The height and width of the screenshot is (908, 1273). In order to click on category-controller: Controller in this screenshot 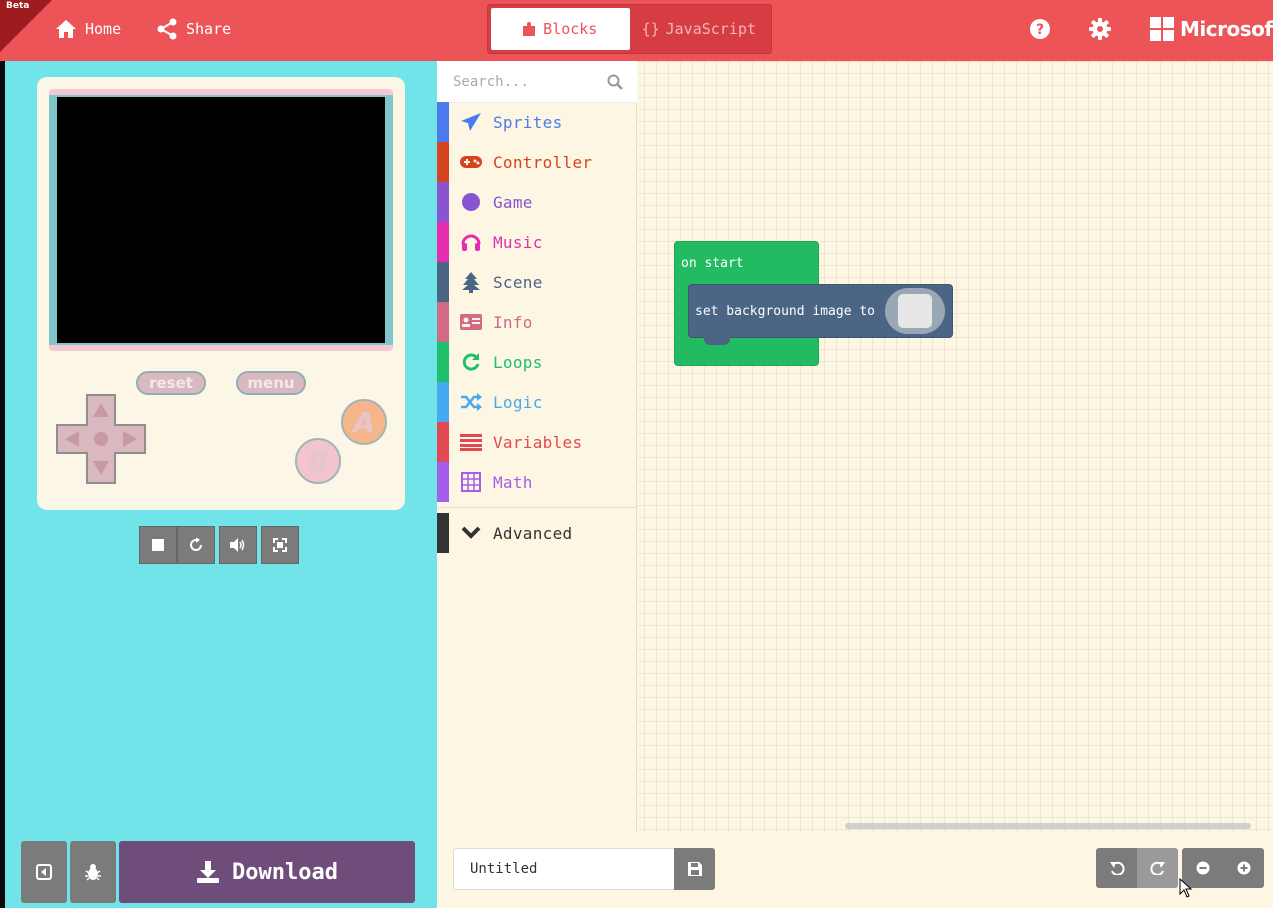, I will do `click(537, 162)`.